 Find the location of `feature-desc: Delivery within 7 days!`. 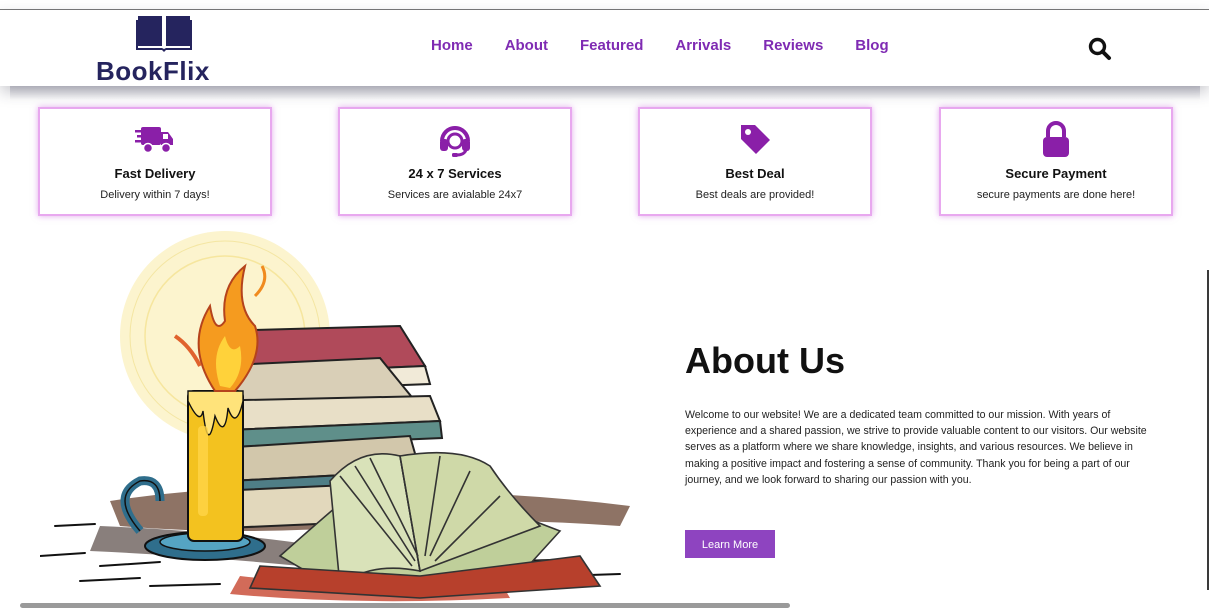

feature-desc: Delivery within 7 days! is located at coordinates (155, 195).